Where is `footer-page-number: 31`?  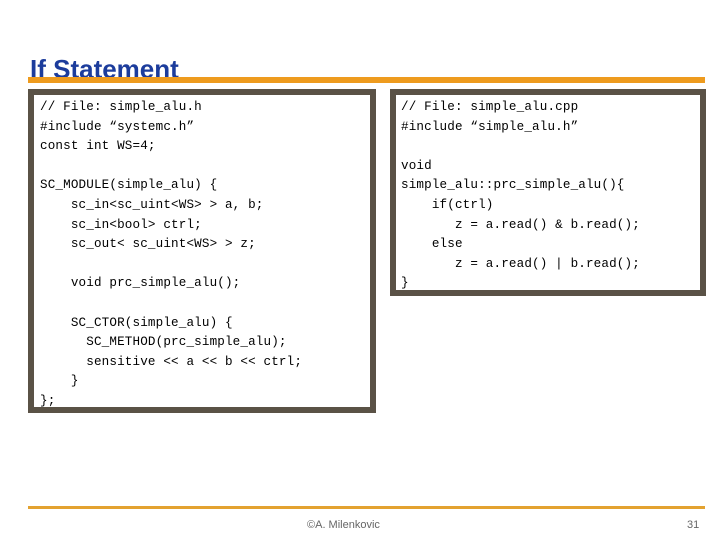 footer-page-number: 31 is located at coordinates (693, 525).